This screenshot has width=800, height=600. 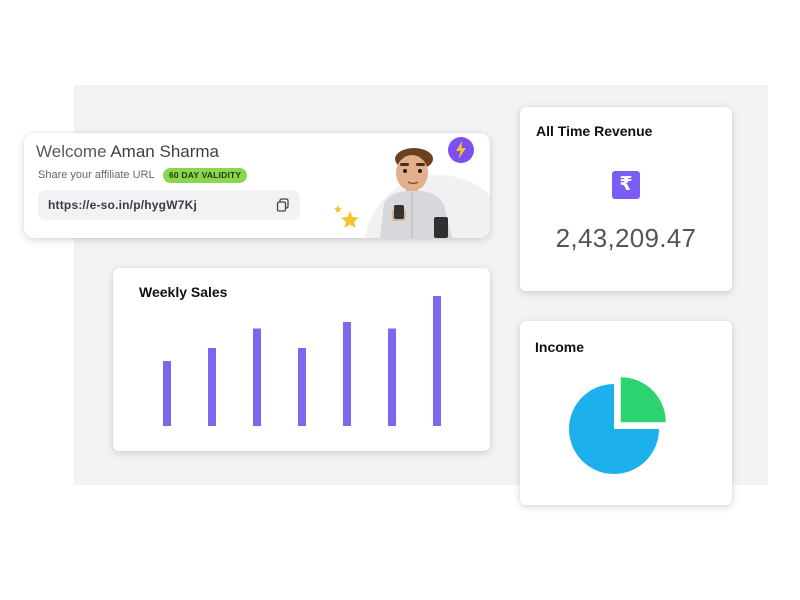 I want to click on welcome-greeting: Welcome, so click(x=71, y=151).